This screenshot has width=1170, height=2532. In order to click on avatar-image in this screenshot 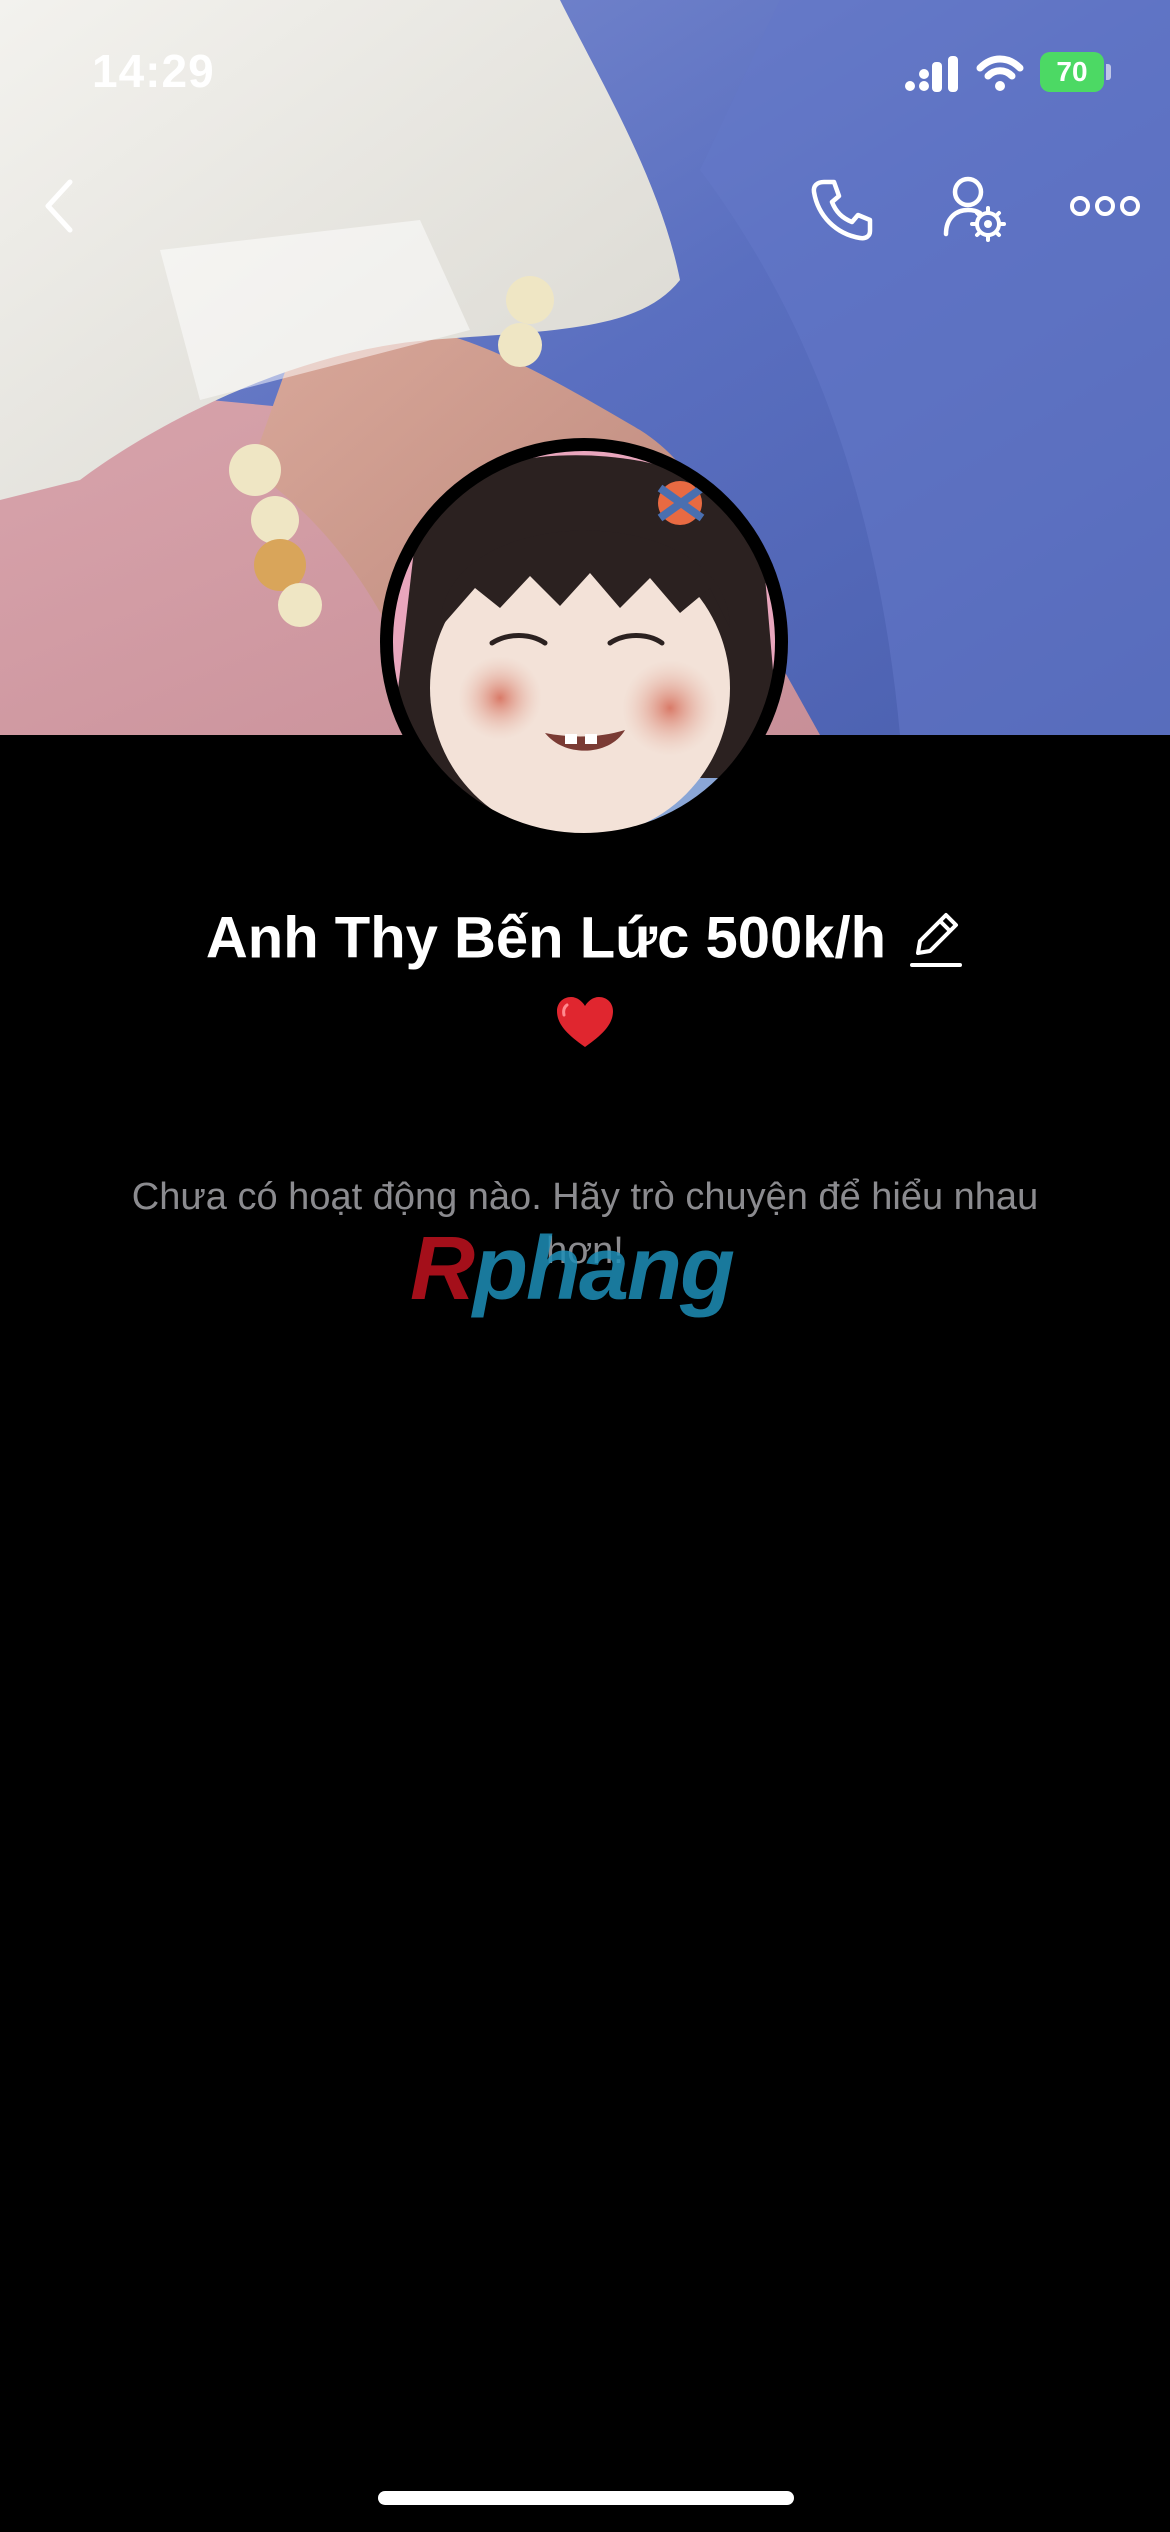, I will do `click(584, 642)`.